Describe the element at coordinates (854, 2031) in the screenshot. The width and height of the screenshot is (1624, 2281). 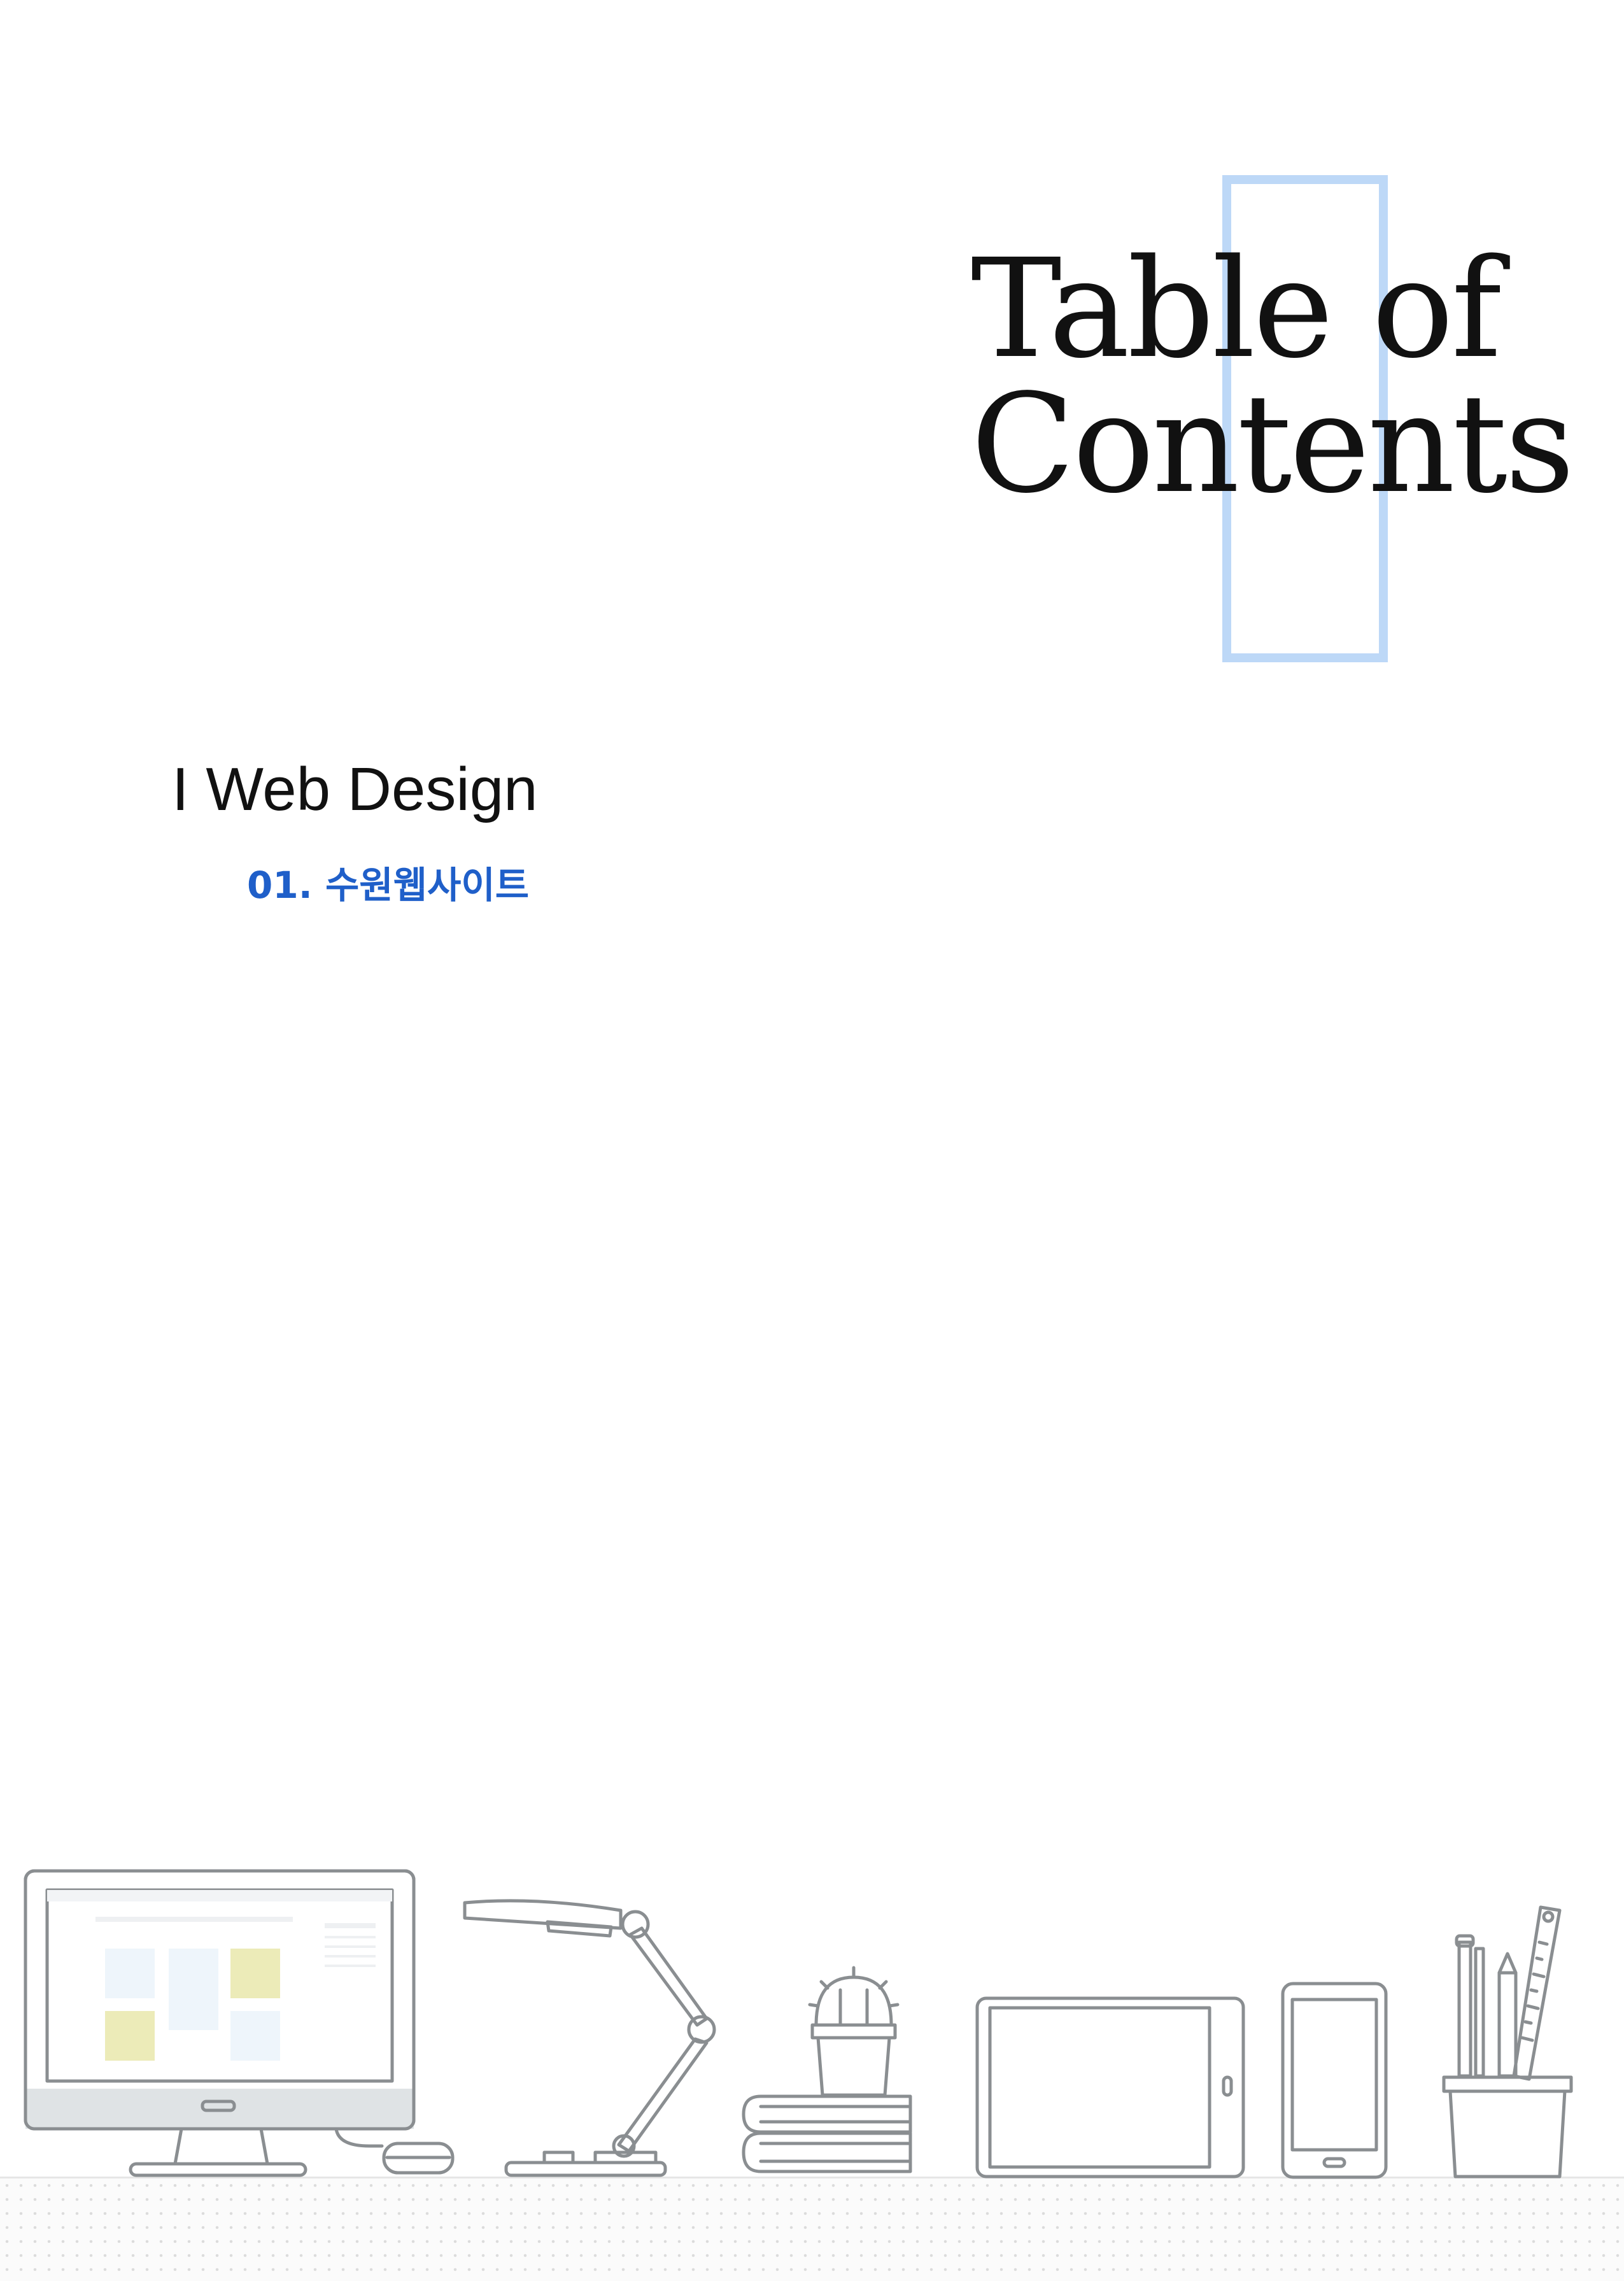
I see `cactus-icon` at that location.